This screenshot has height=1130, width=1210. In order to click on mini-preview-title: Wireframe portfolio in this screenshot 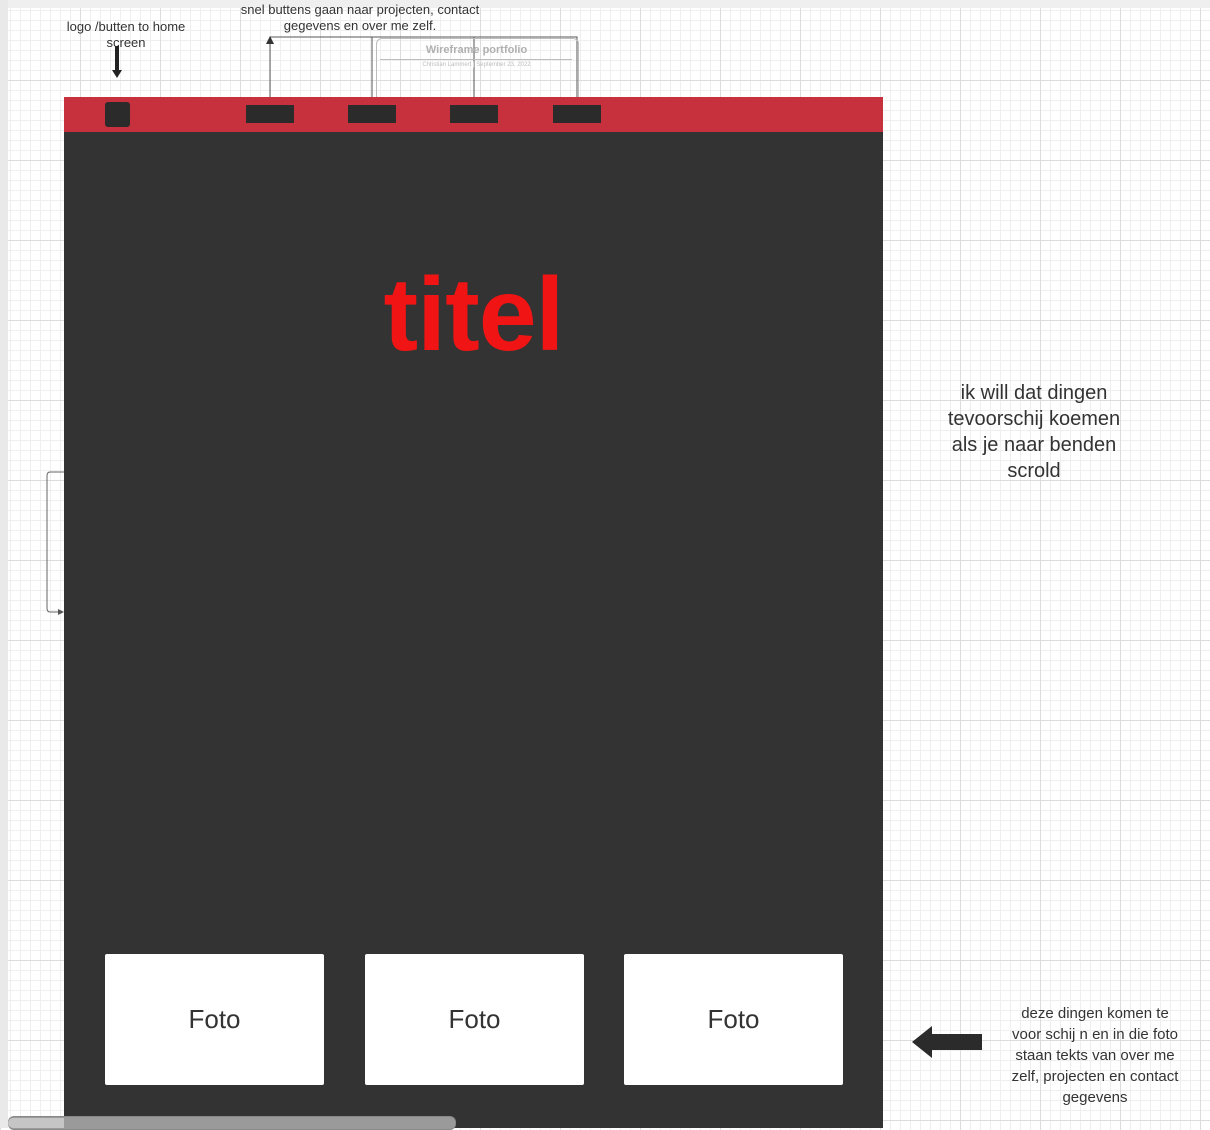, I will do `click(476, 50)`.